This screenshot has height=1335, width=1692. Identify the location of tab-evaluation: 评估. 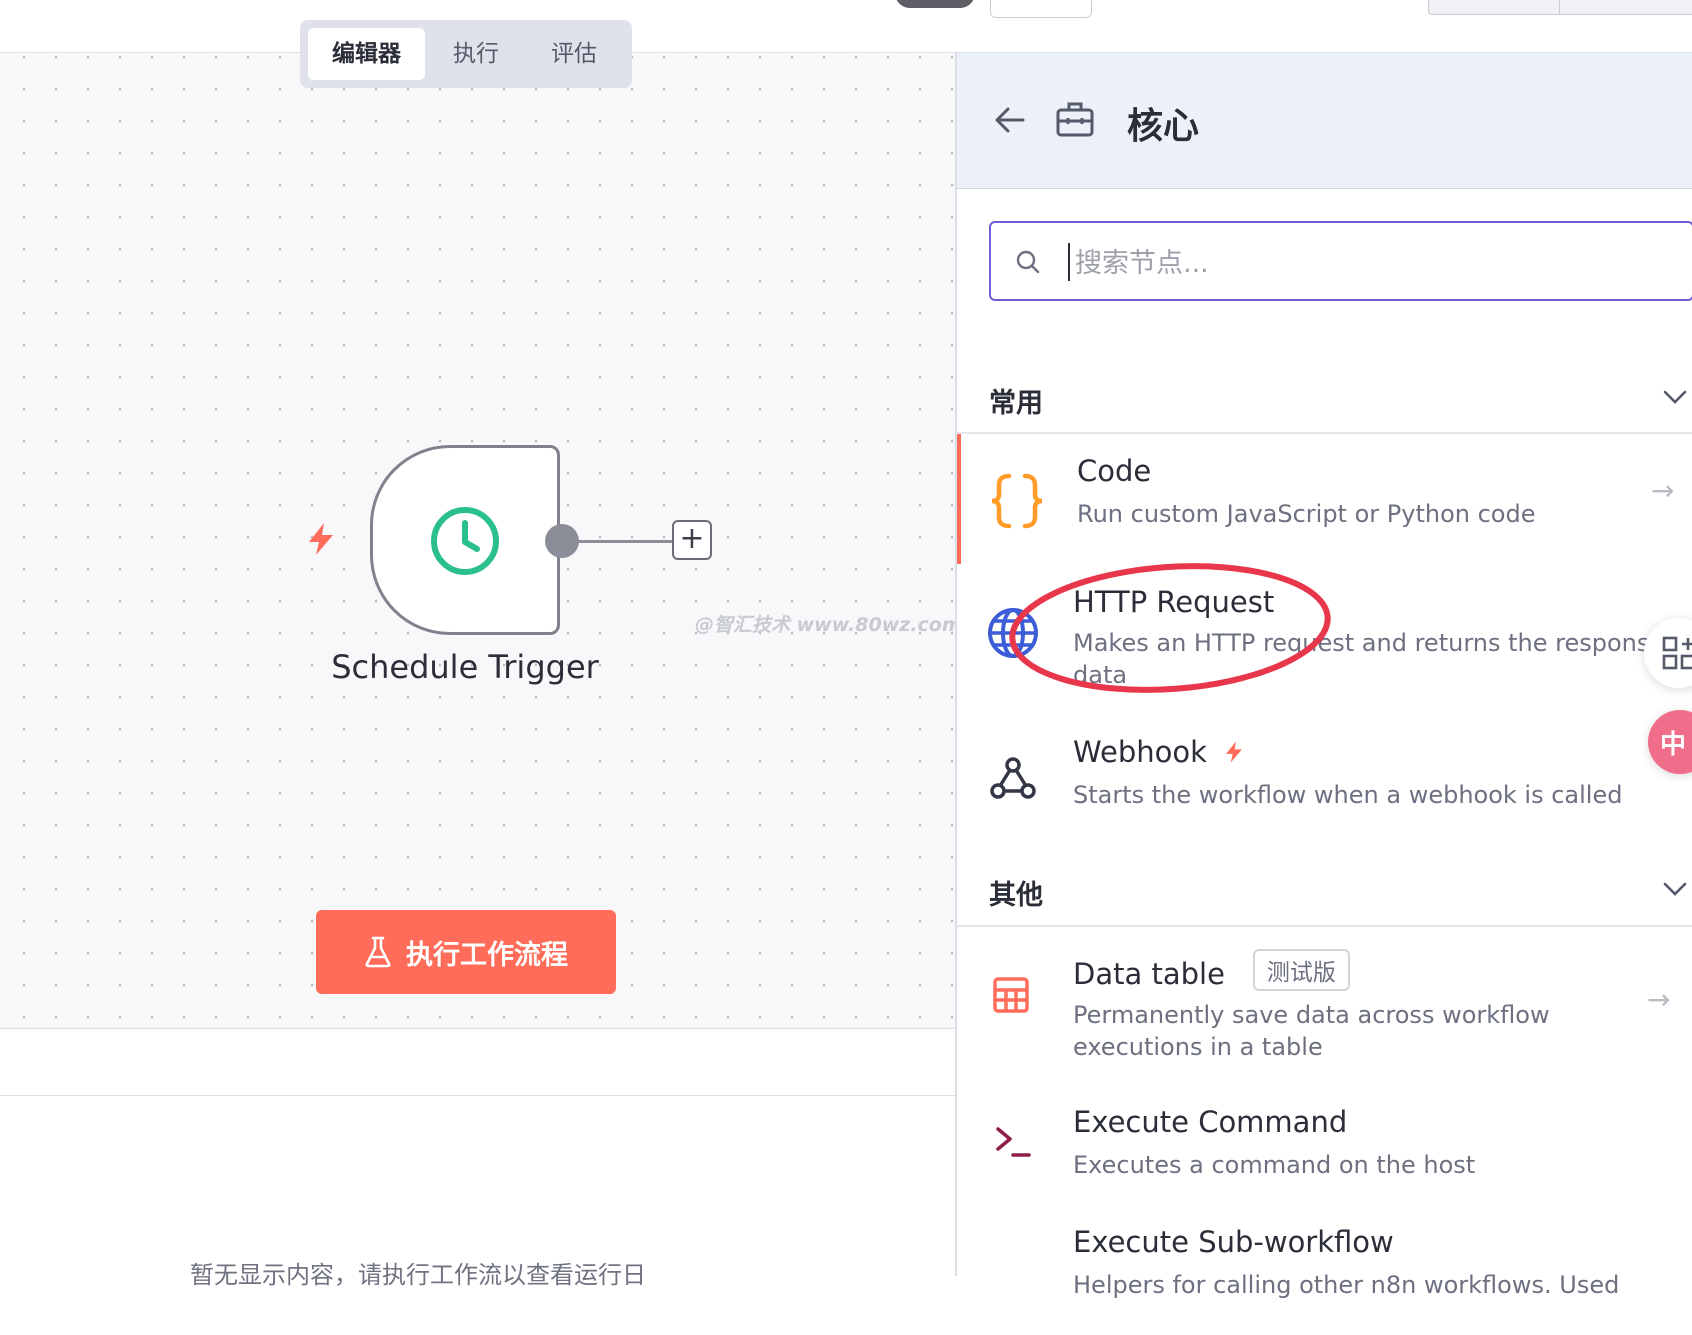
(574, 54).